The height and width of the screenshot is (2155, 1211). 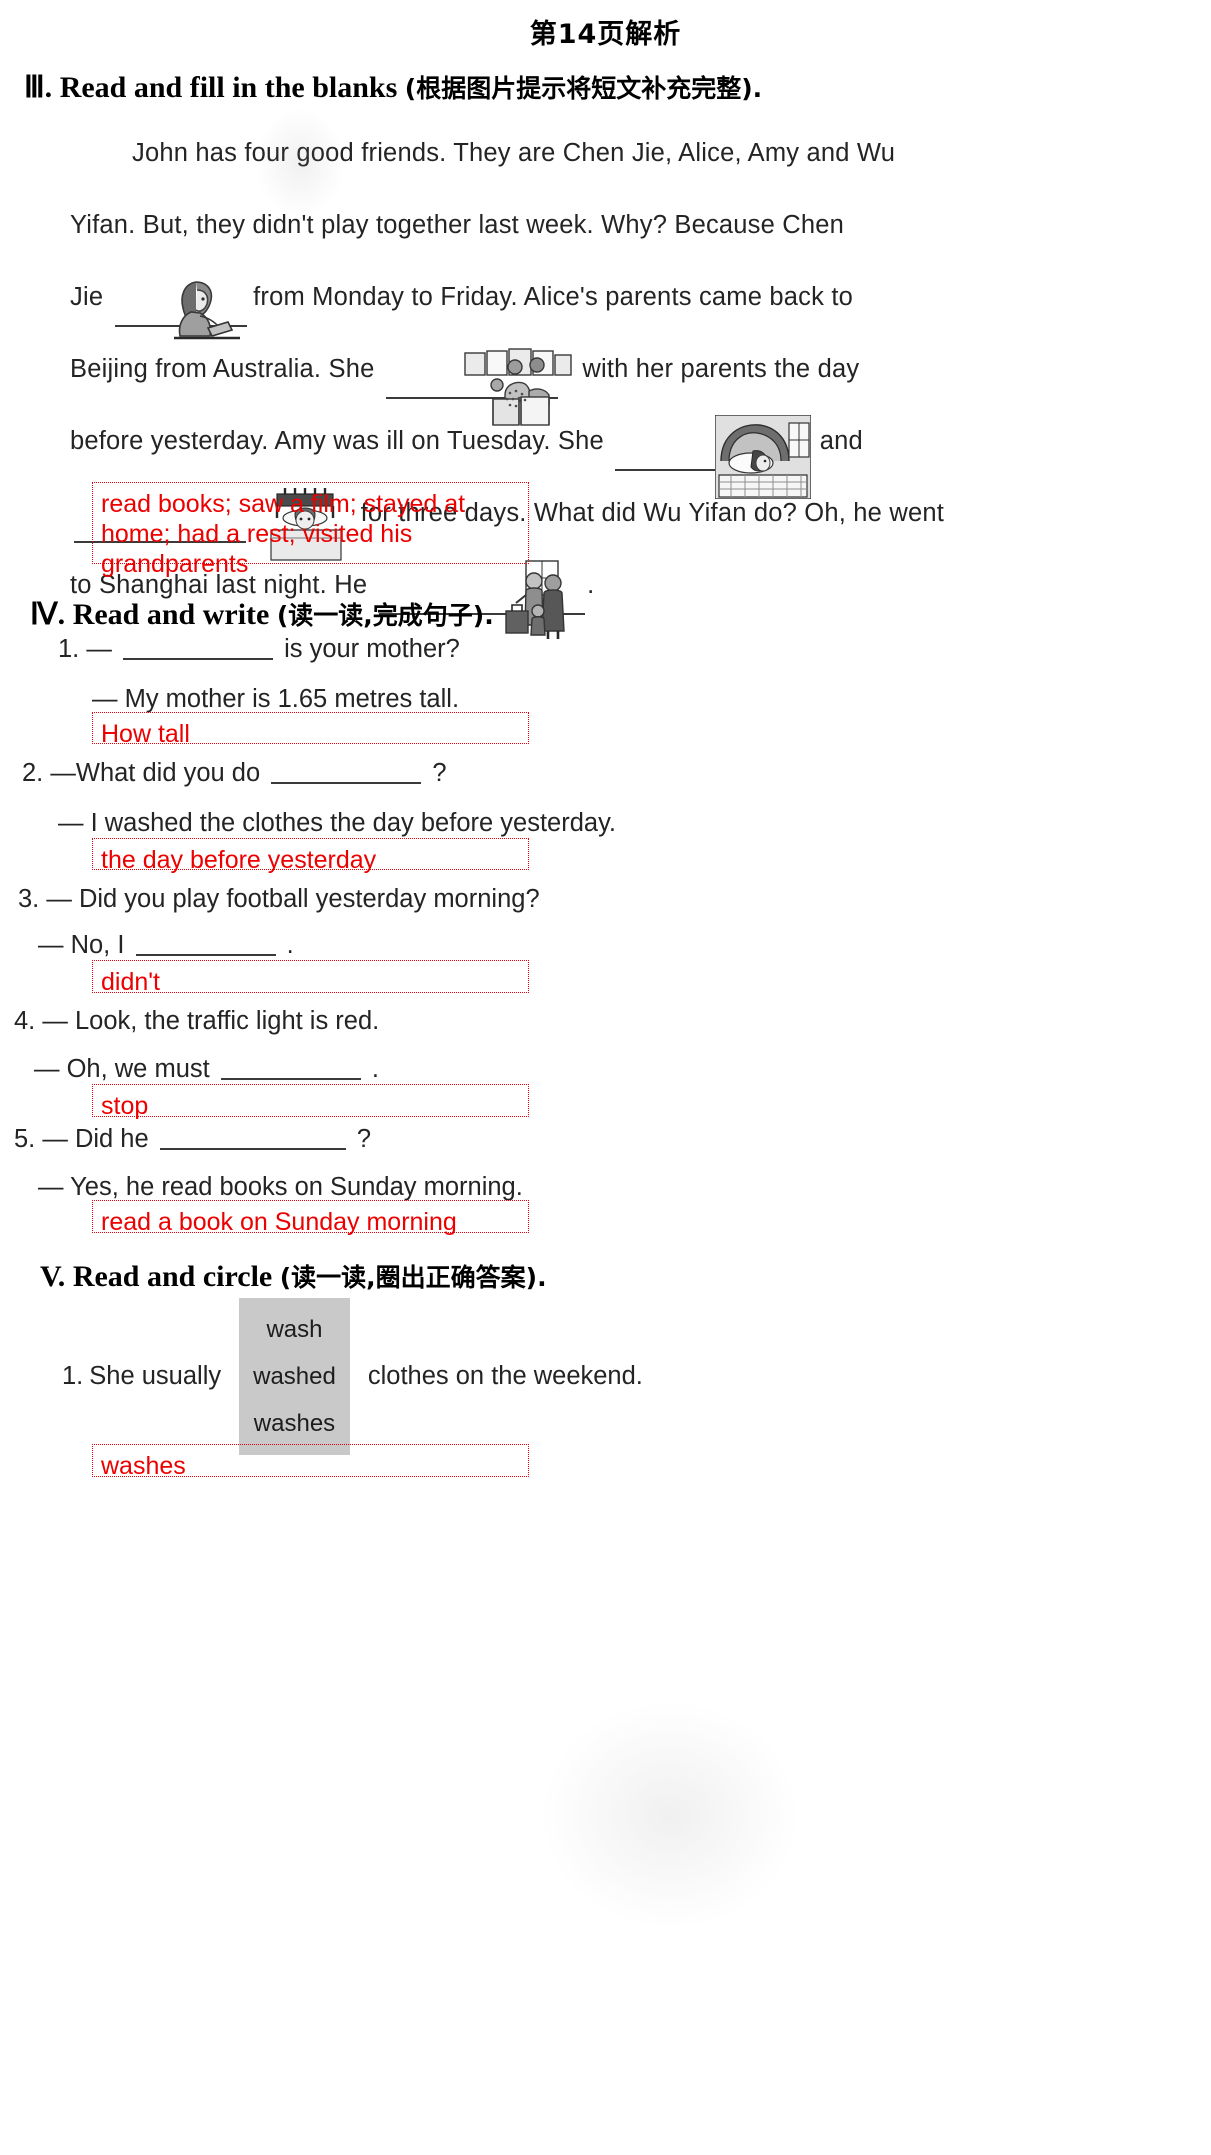 I want to click on section-5-title-zh: (读一读,圈出正确答案)., so click(x=413, y=1277).